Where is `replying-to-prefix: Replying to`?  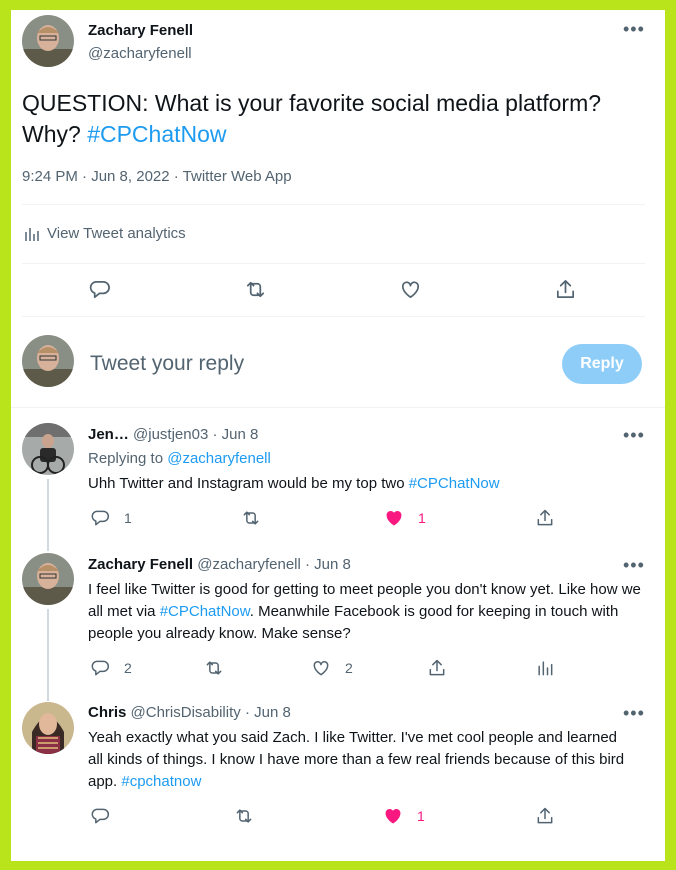 replying-to-prefix: Replying to is located at coordinates (128, 458).